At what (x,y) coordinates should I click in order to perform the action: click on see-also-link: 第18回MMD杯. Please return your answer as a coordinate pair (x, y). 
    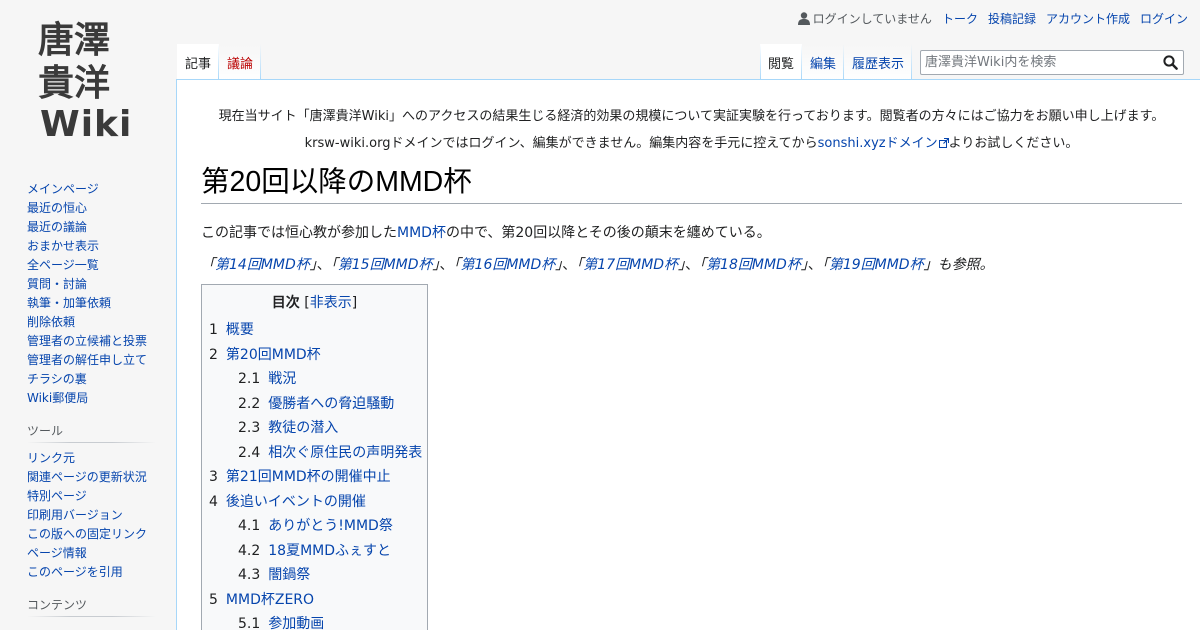
    Looking at the image, I should click on (753, 265).